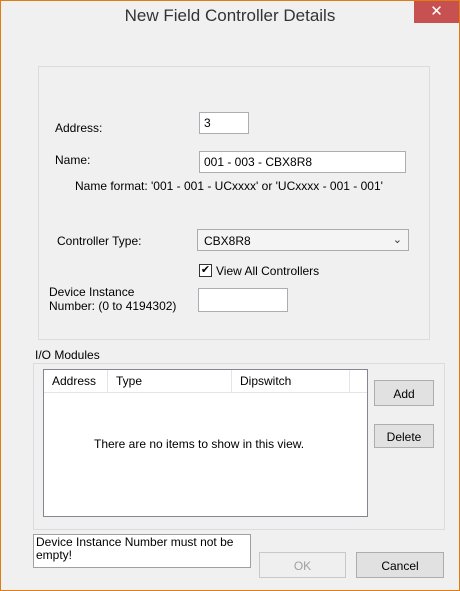 The width and height of the screenshot is (460, 591). Describe the element at coordinates (404, 393) in the screenshot. I see `add-button: Add` at that location.